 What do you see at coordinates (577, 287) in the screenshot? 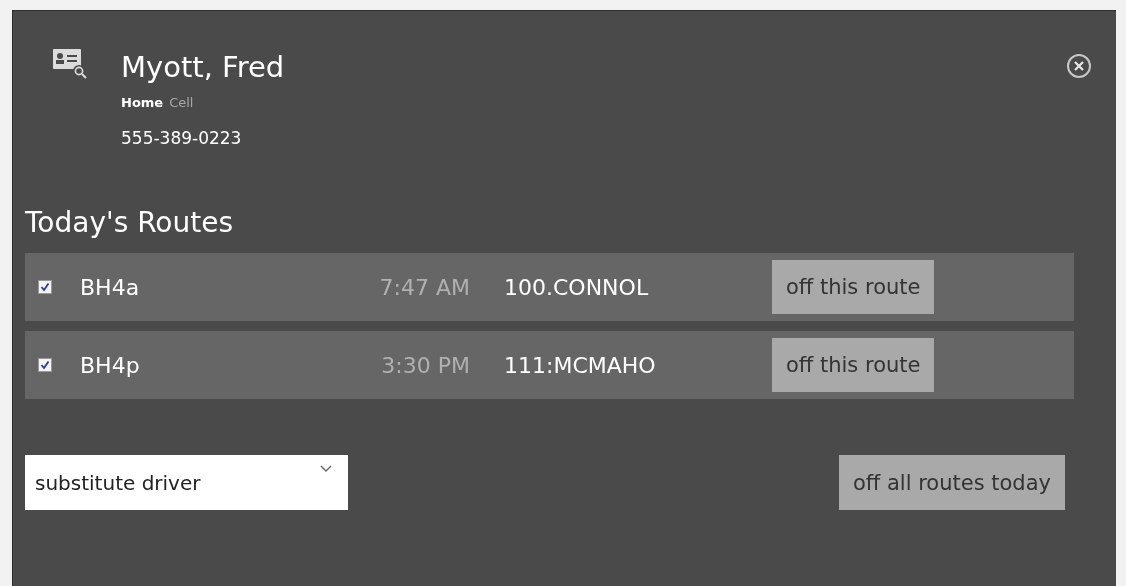
I see `route-stop: 100.CONNOL` at bounding box center [577, 287].